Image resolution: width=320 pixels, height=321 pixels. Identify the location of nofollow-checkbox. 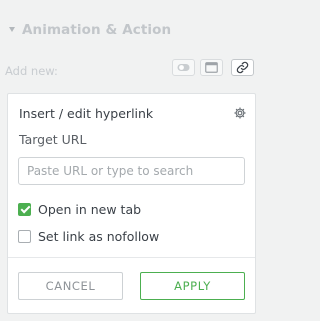
(24, 236).